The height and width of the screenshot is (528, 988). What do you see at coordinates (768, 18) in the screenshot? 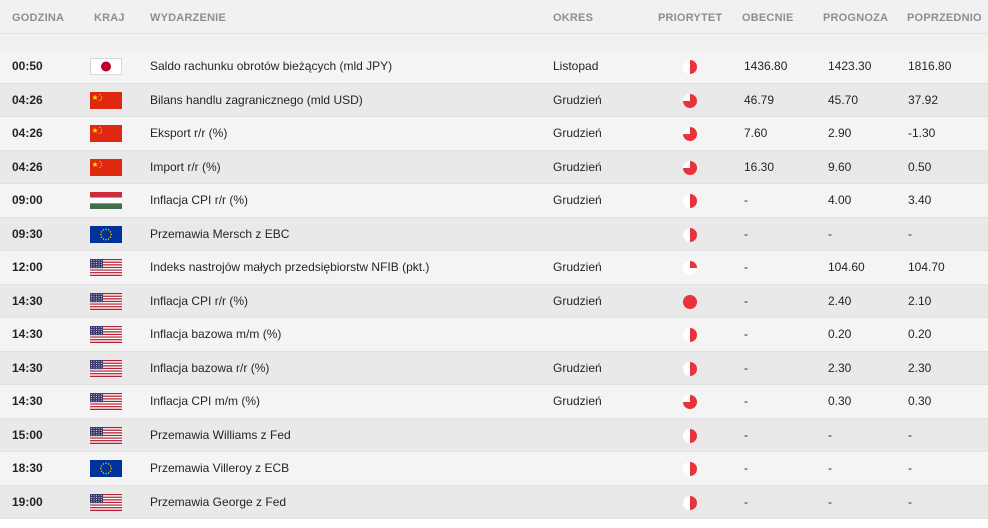
I see `header-actual: OBECNIE` at bounding box center [768, 18].